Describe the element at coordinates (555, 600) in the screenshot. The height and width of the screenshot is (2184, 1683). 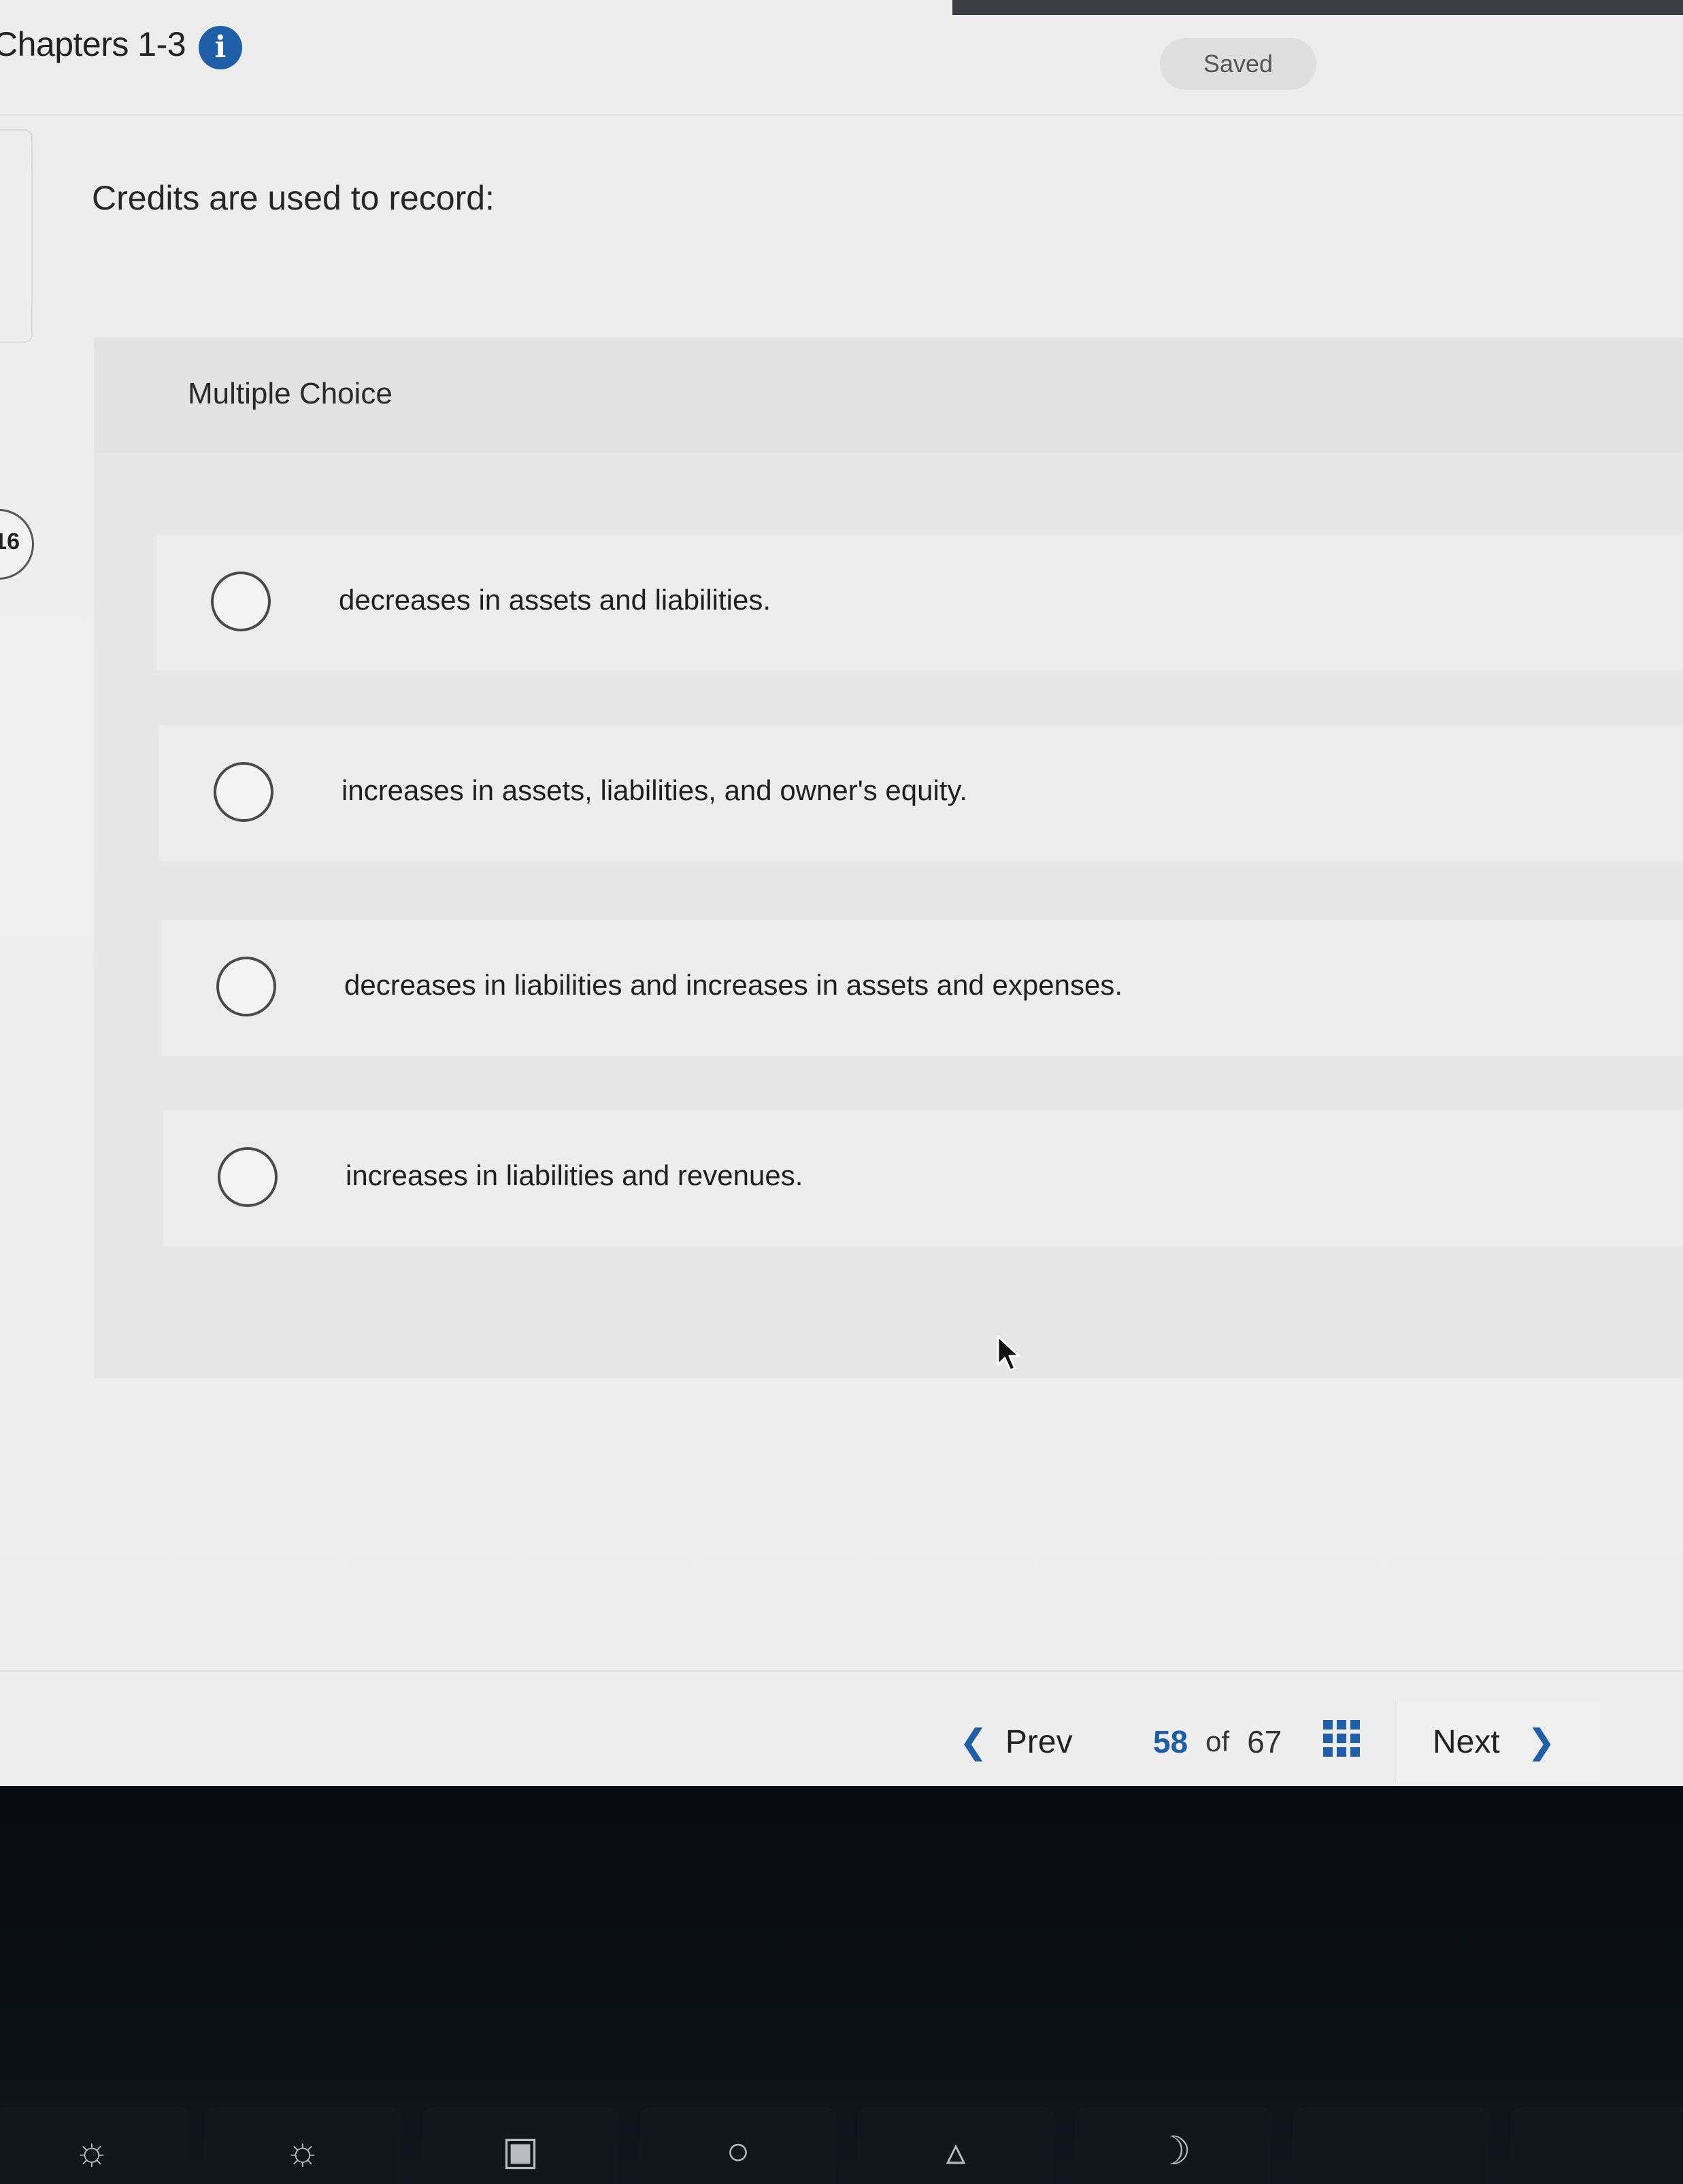
I see `answer-option-label: decreases in assets and liabilities.` at that location.